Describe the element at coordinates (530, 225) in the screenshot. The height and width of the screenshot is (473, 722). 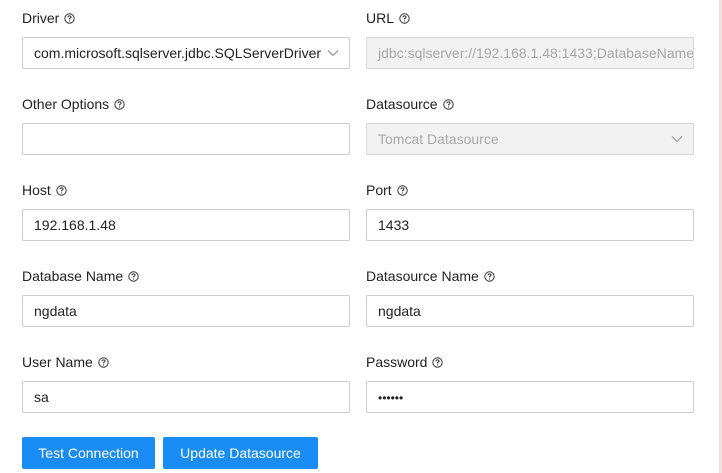
I see `port-input: 1433` at that location.